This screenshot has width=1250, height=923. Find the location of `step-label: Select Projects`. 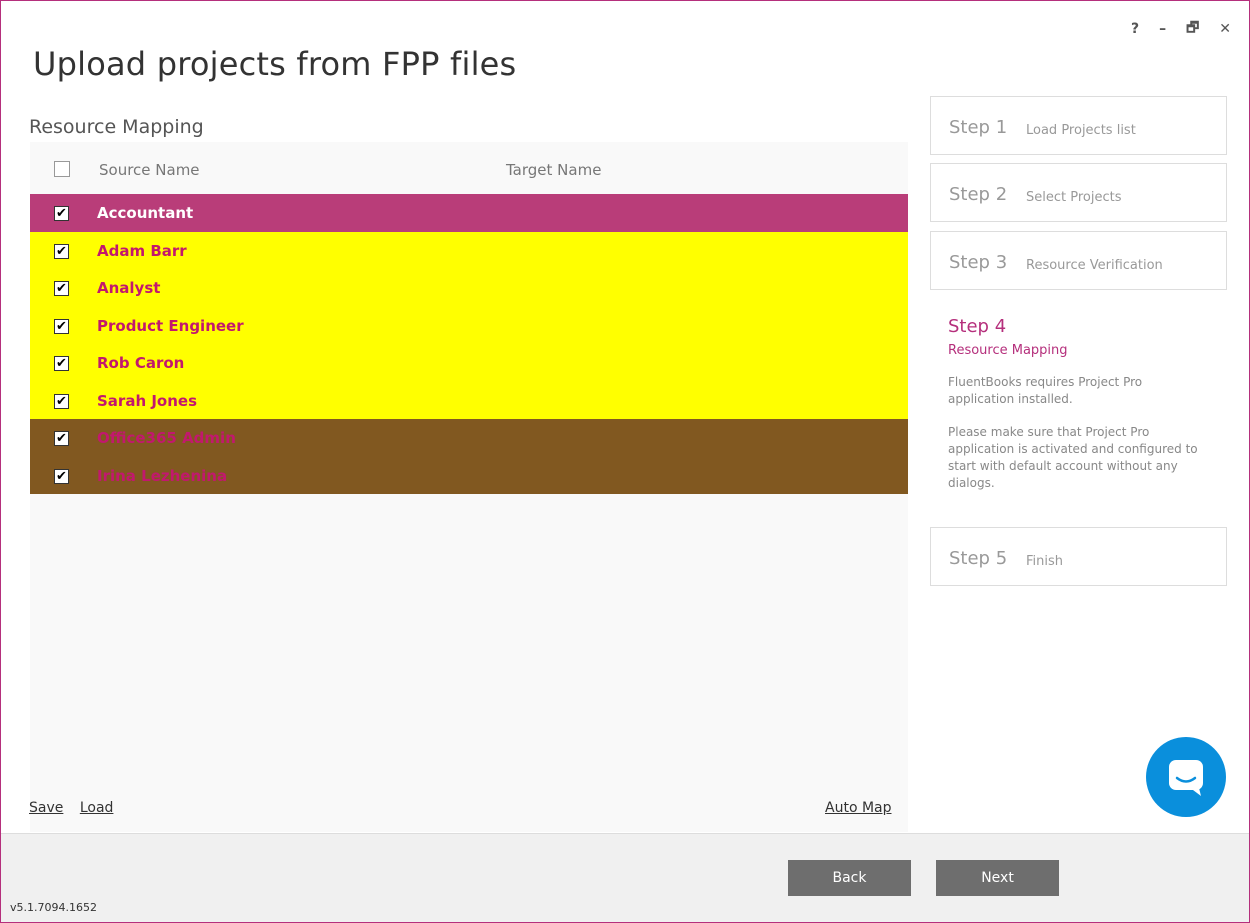

step-label: Select Projects is located at coordinates (1074, 197).